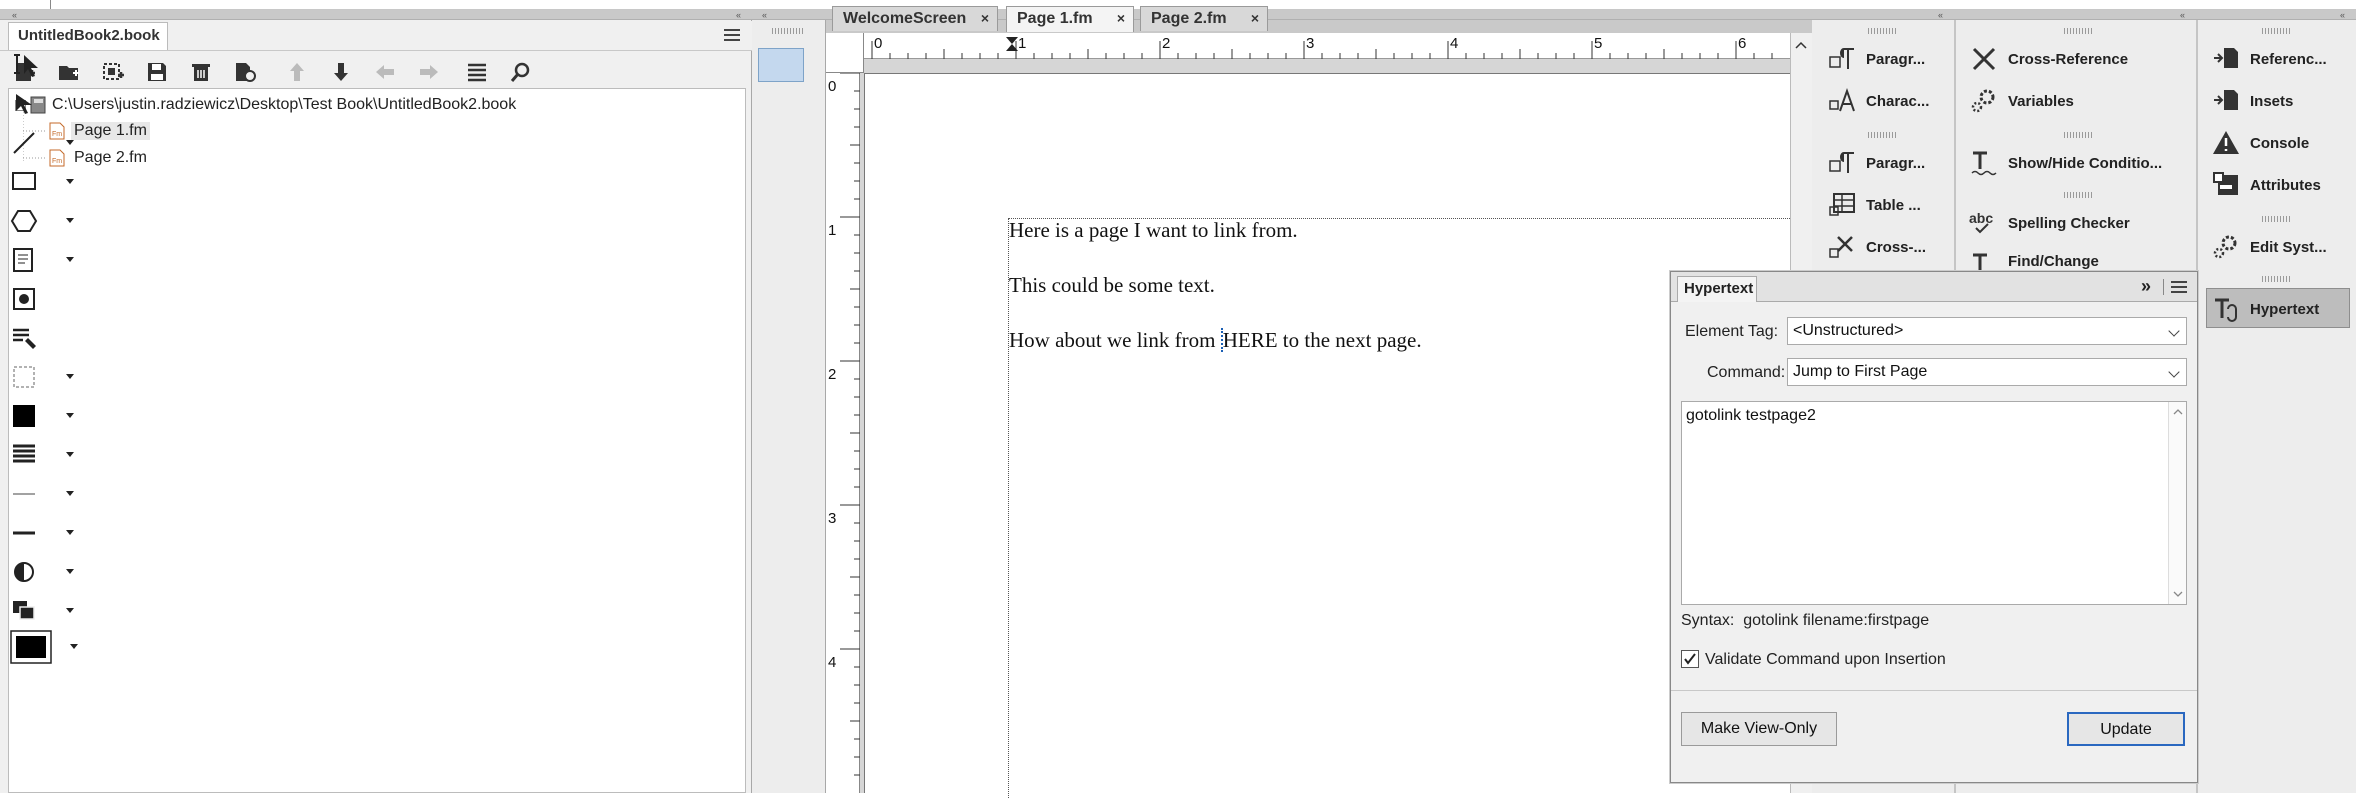  What do you see at coordinates (297, 72) in the screenshot?
I see `move-up-icon` at bounding box center [297, 72].